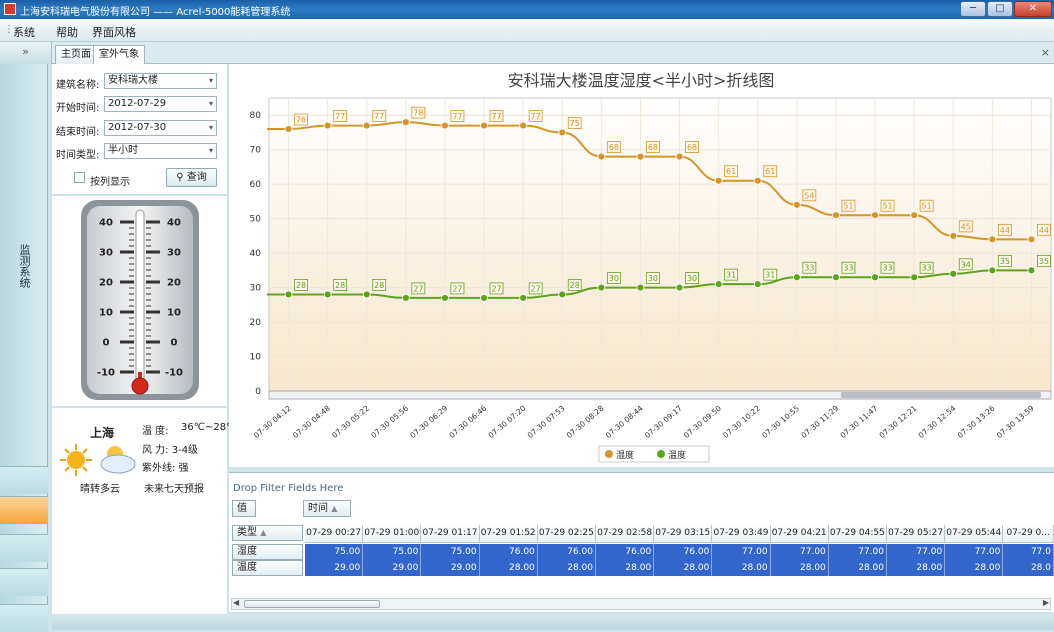 The width and height of the screenshot is (1054, 632). I want to click on maximize-button: □, so click(1000, 9).